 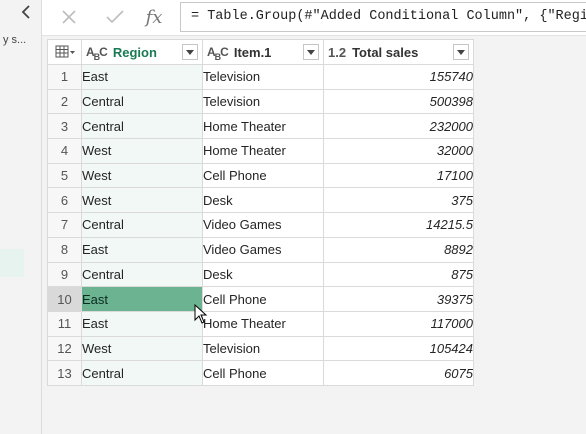 I want to click on row-number-cell: 11, so click(x=64, y=323).